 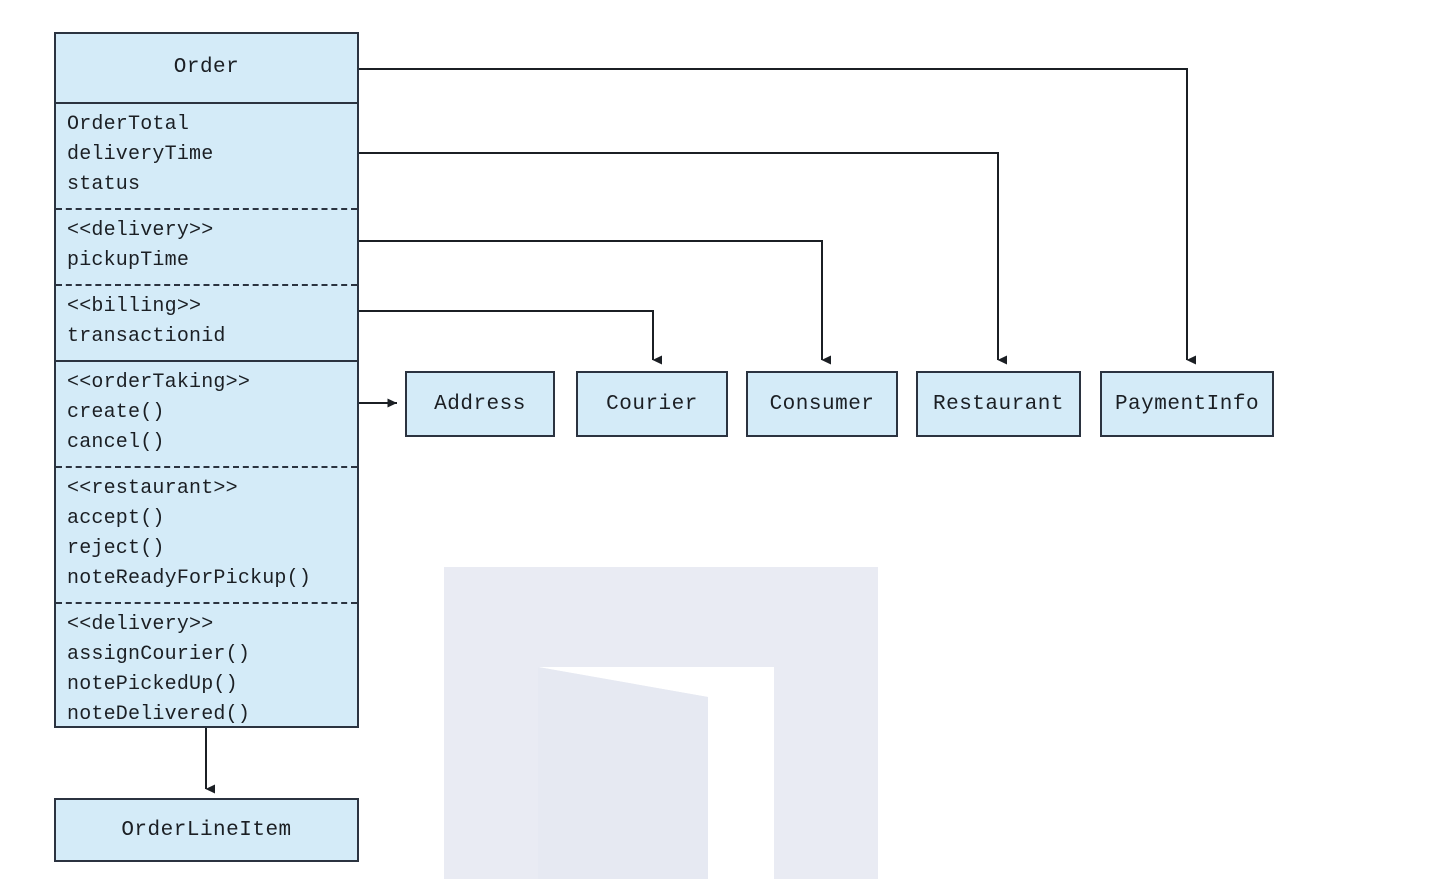 I want to click on operation-accept: accept(), so click(x=116, y=518).